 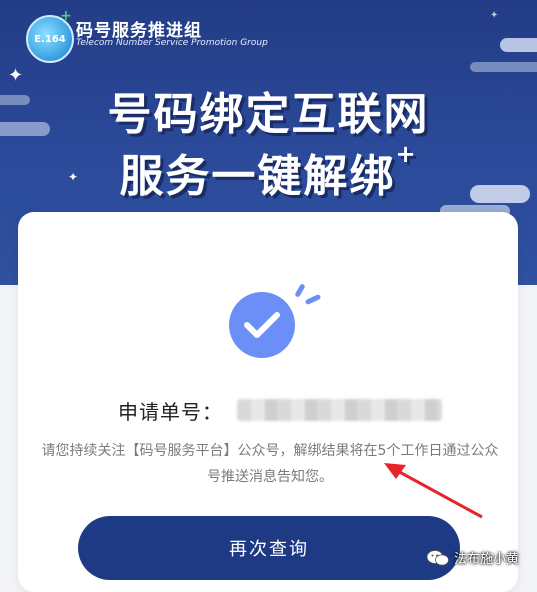 I want to click on watermark-text: 法布施小黄, so click(x=487, y=559).